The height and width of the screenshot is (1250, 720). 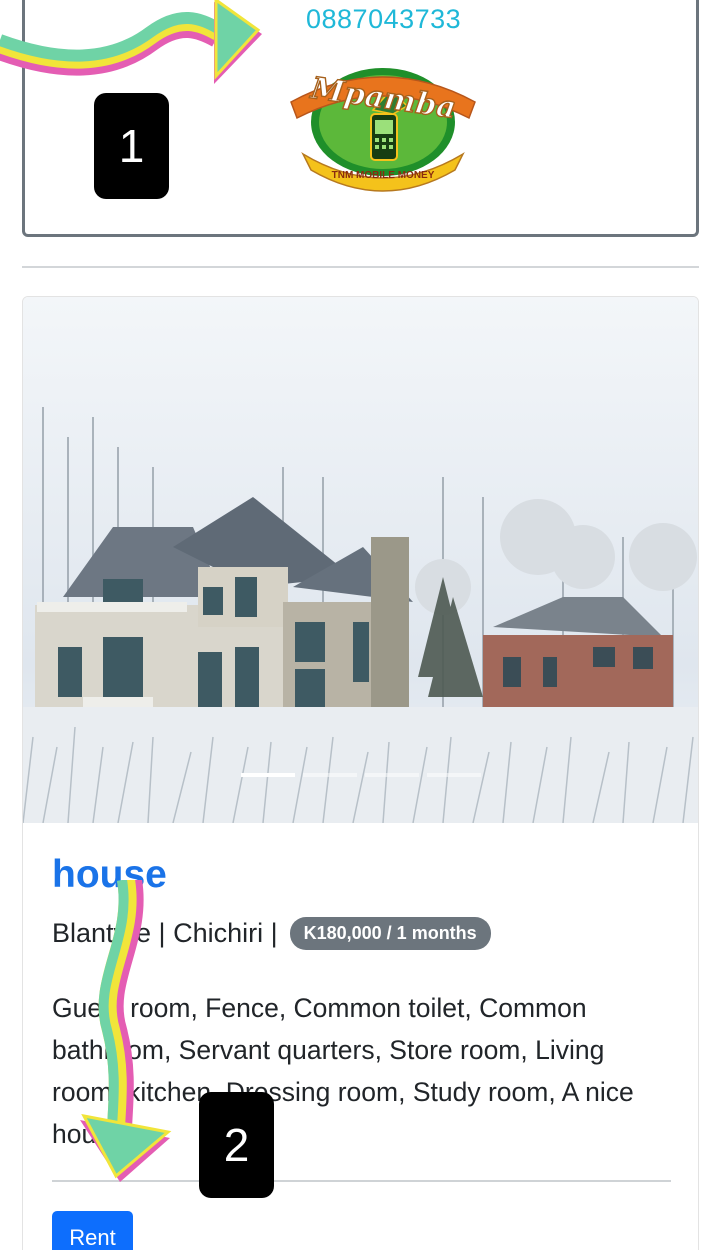 I want to click on price-badge: K180,000 / 1 months, so click(x=390, y=933).